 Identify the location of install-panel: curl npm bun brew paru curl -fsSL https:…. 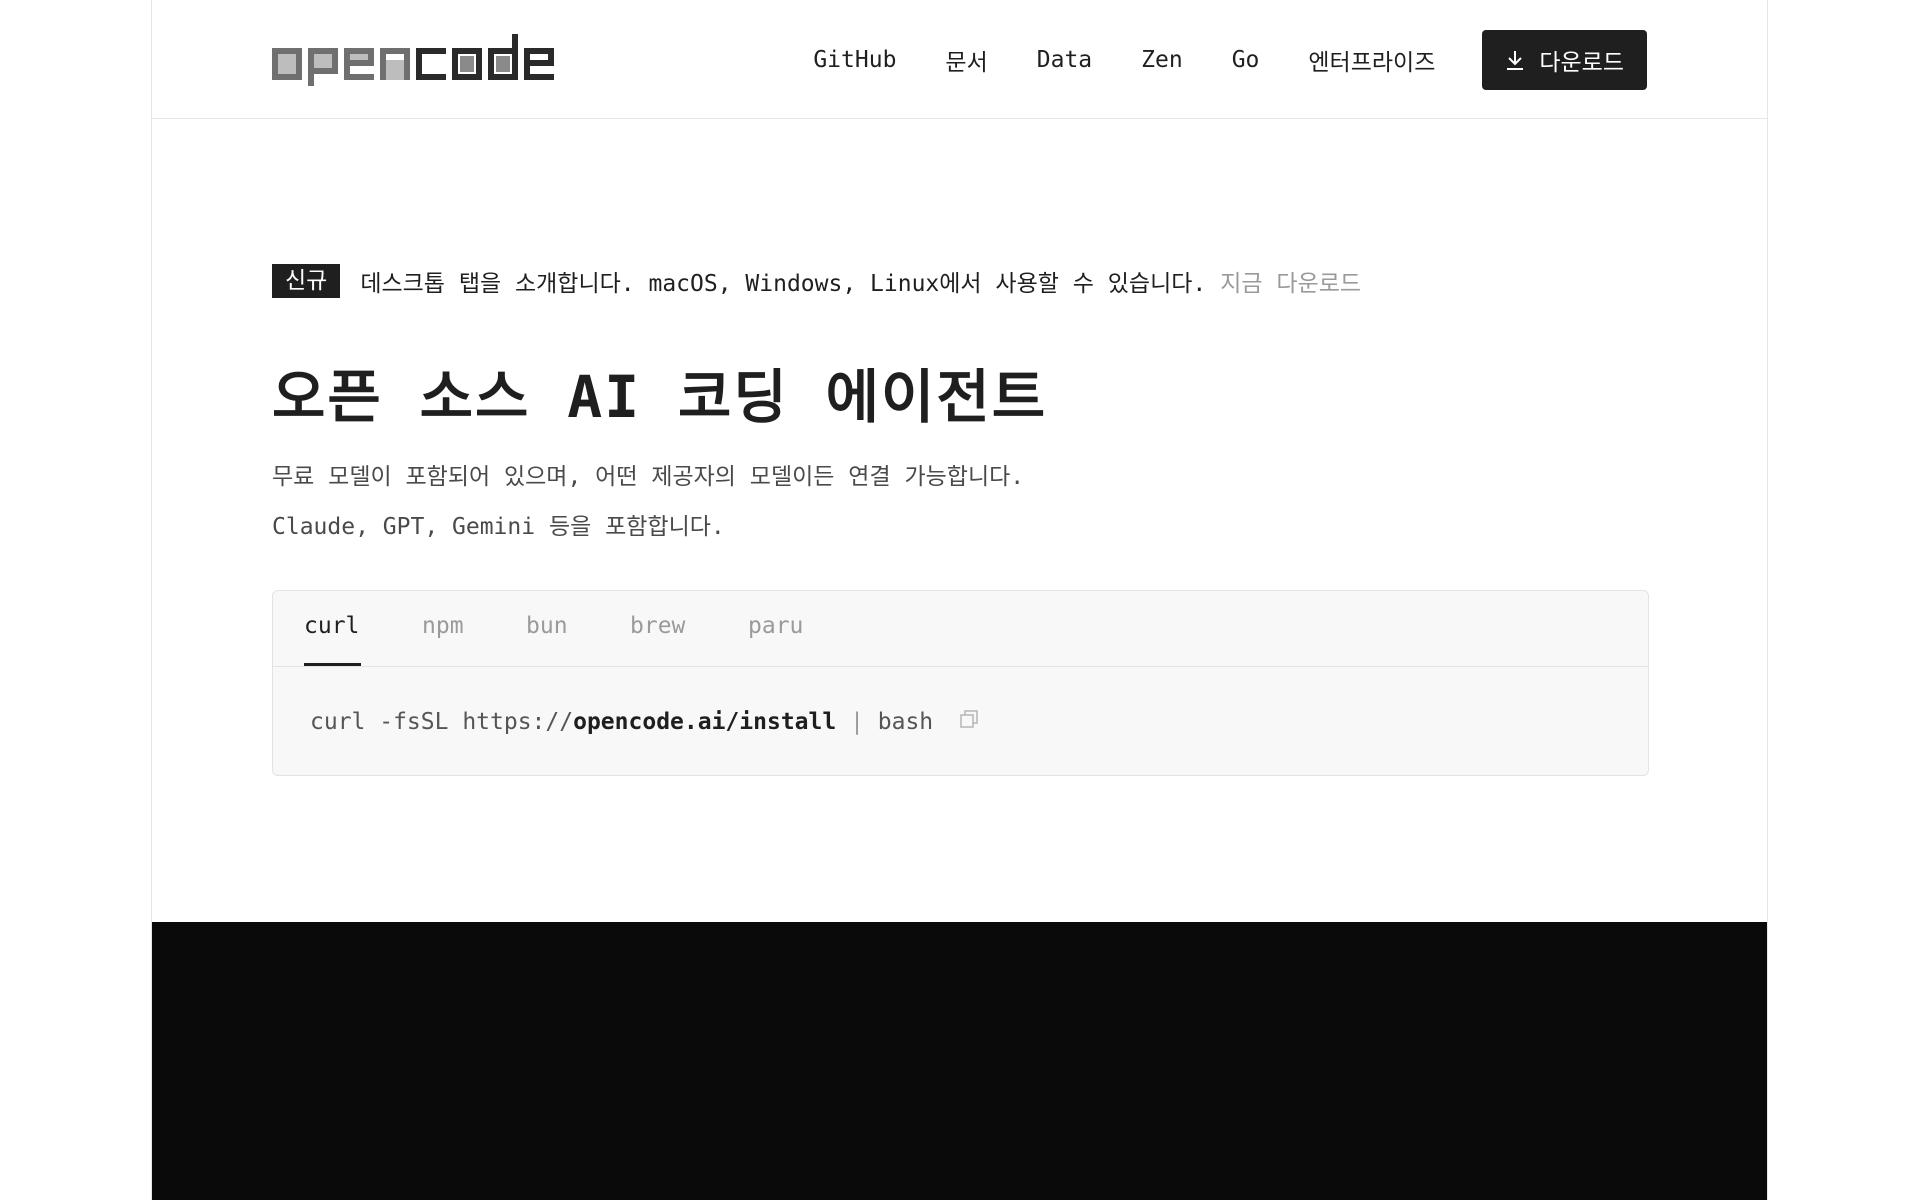
(960, 683).